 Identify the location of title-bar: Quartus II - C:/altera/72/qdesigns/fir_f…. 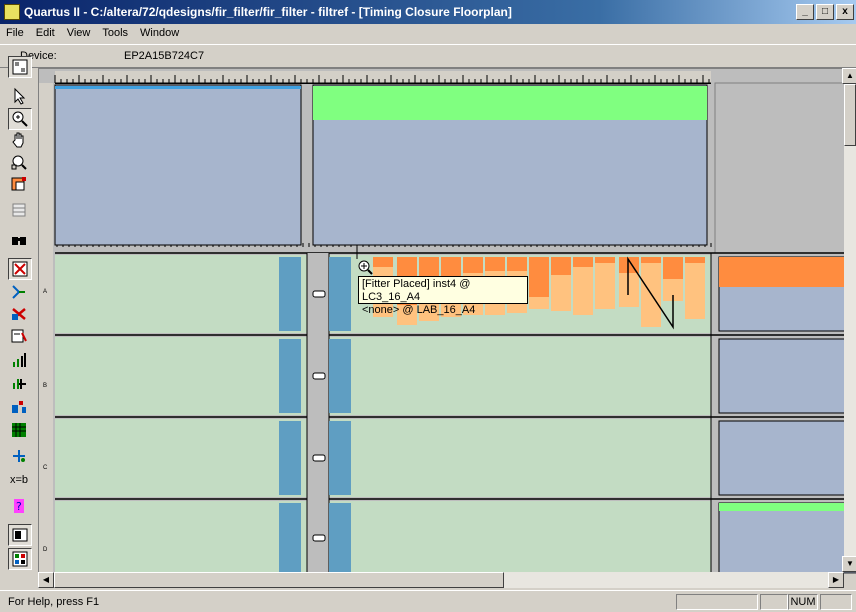
(428, 12).